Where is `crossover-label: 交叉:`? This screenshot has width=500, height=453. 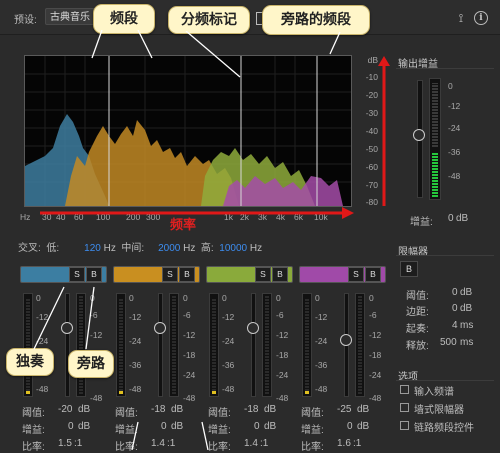
crossover-label: 交叉: is located at coordinates (29, 248).